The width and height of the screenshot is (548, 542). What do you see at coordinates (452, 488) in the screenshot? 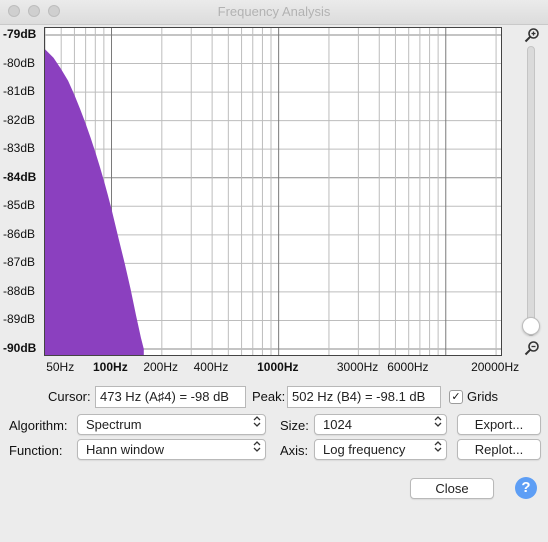
I see `close-button: Close` at bounding box center [452, 488].